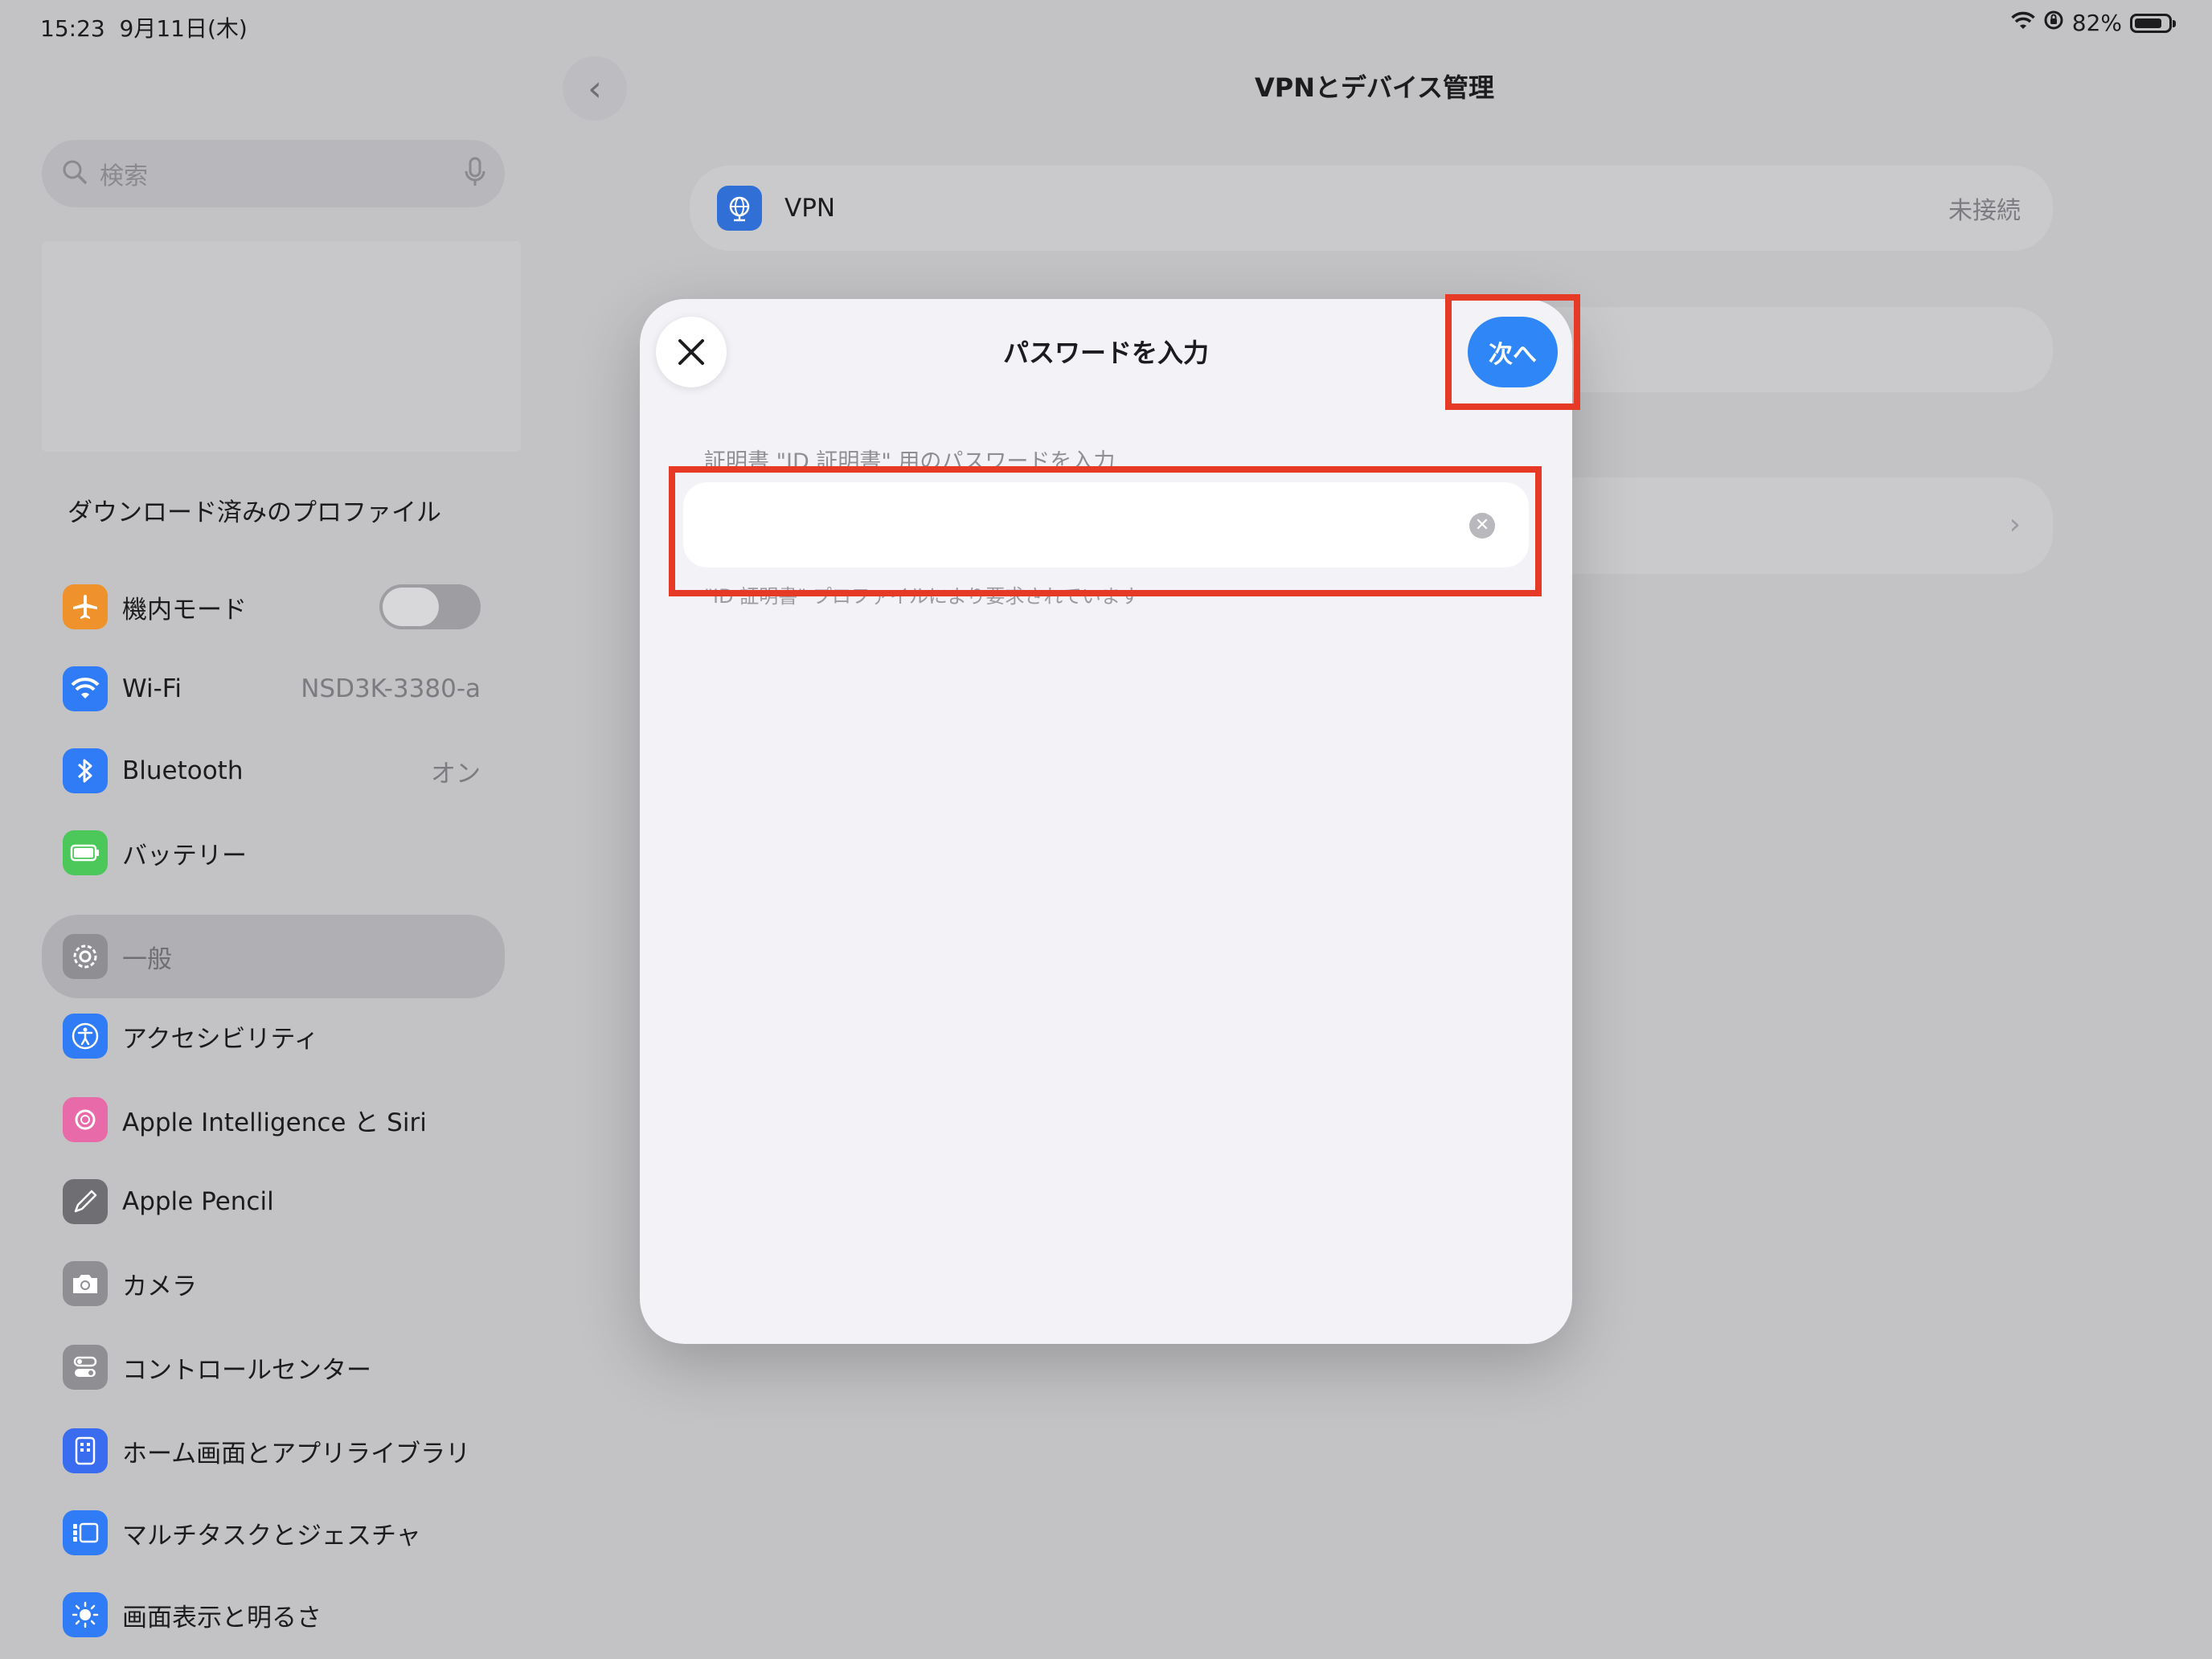 The width and height of the screenshot is (2212, 1659). I want to click on bluetooth-icon, so click(85, 770).